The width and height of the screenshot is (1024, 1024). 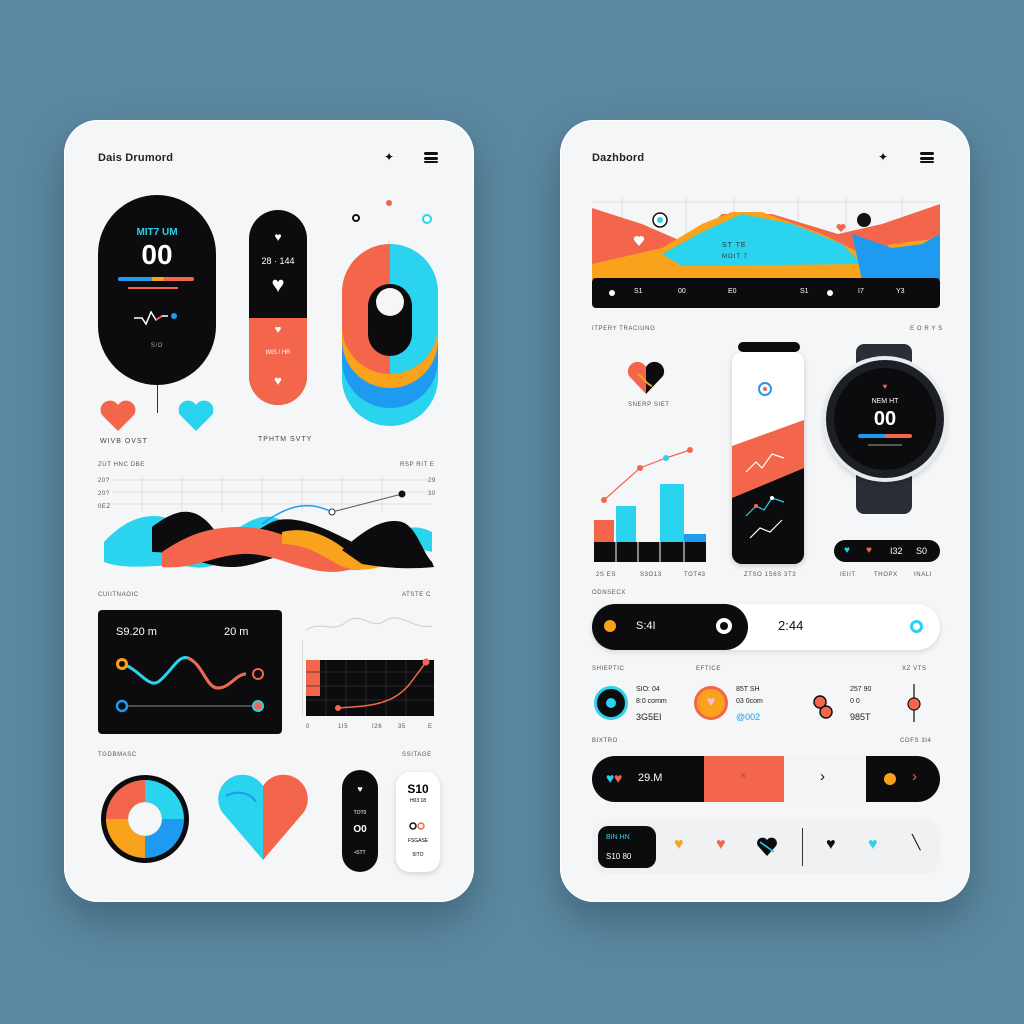 I want to click on strip-heart-cyan-icon: ♥, so click(x=847, y=550).